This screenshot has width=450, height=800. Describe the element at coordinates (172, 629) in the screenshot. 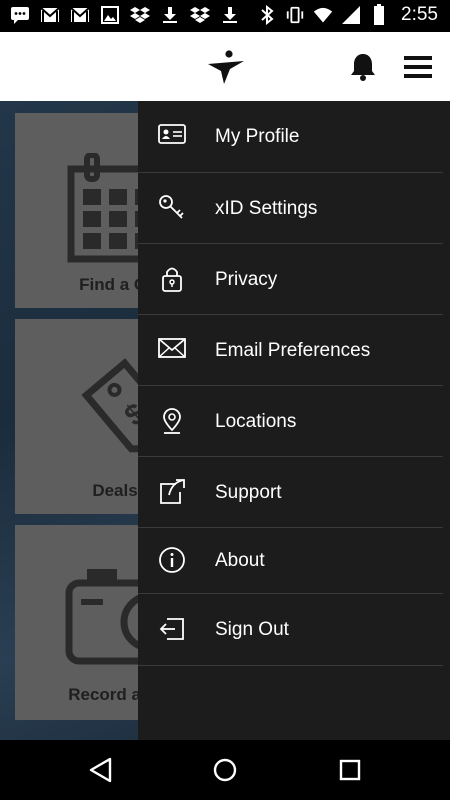

I see `sign-out-icon` at that location.